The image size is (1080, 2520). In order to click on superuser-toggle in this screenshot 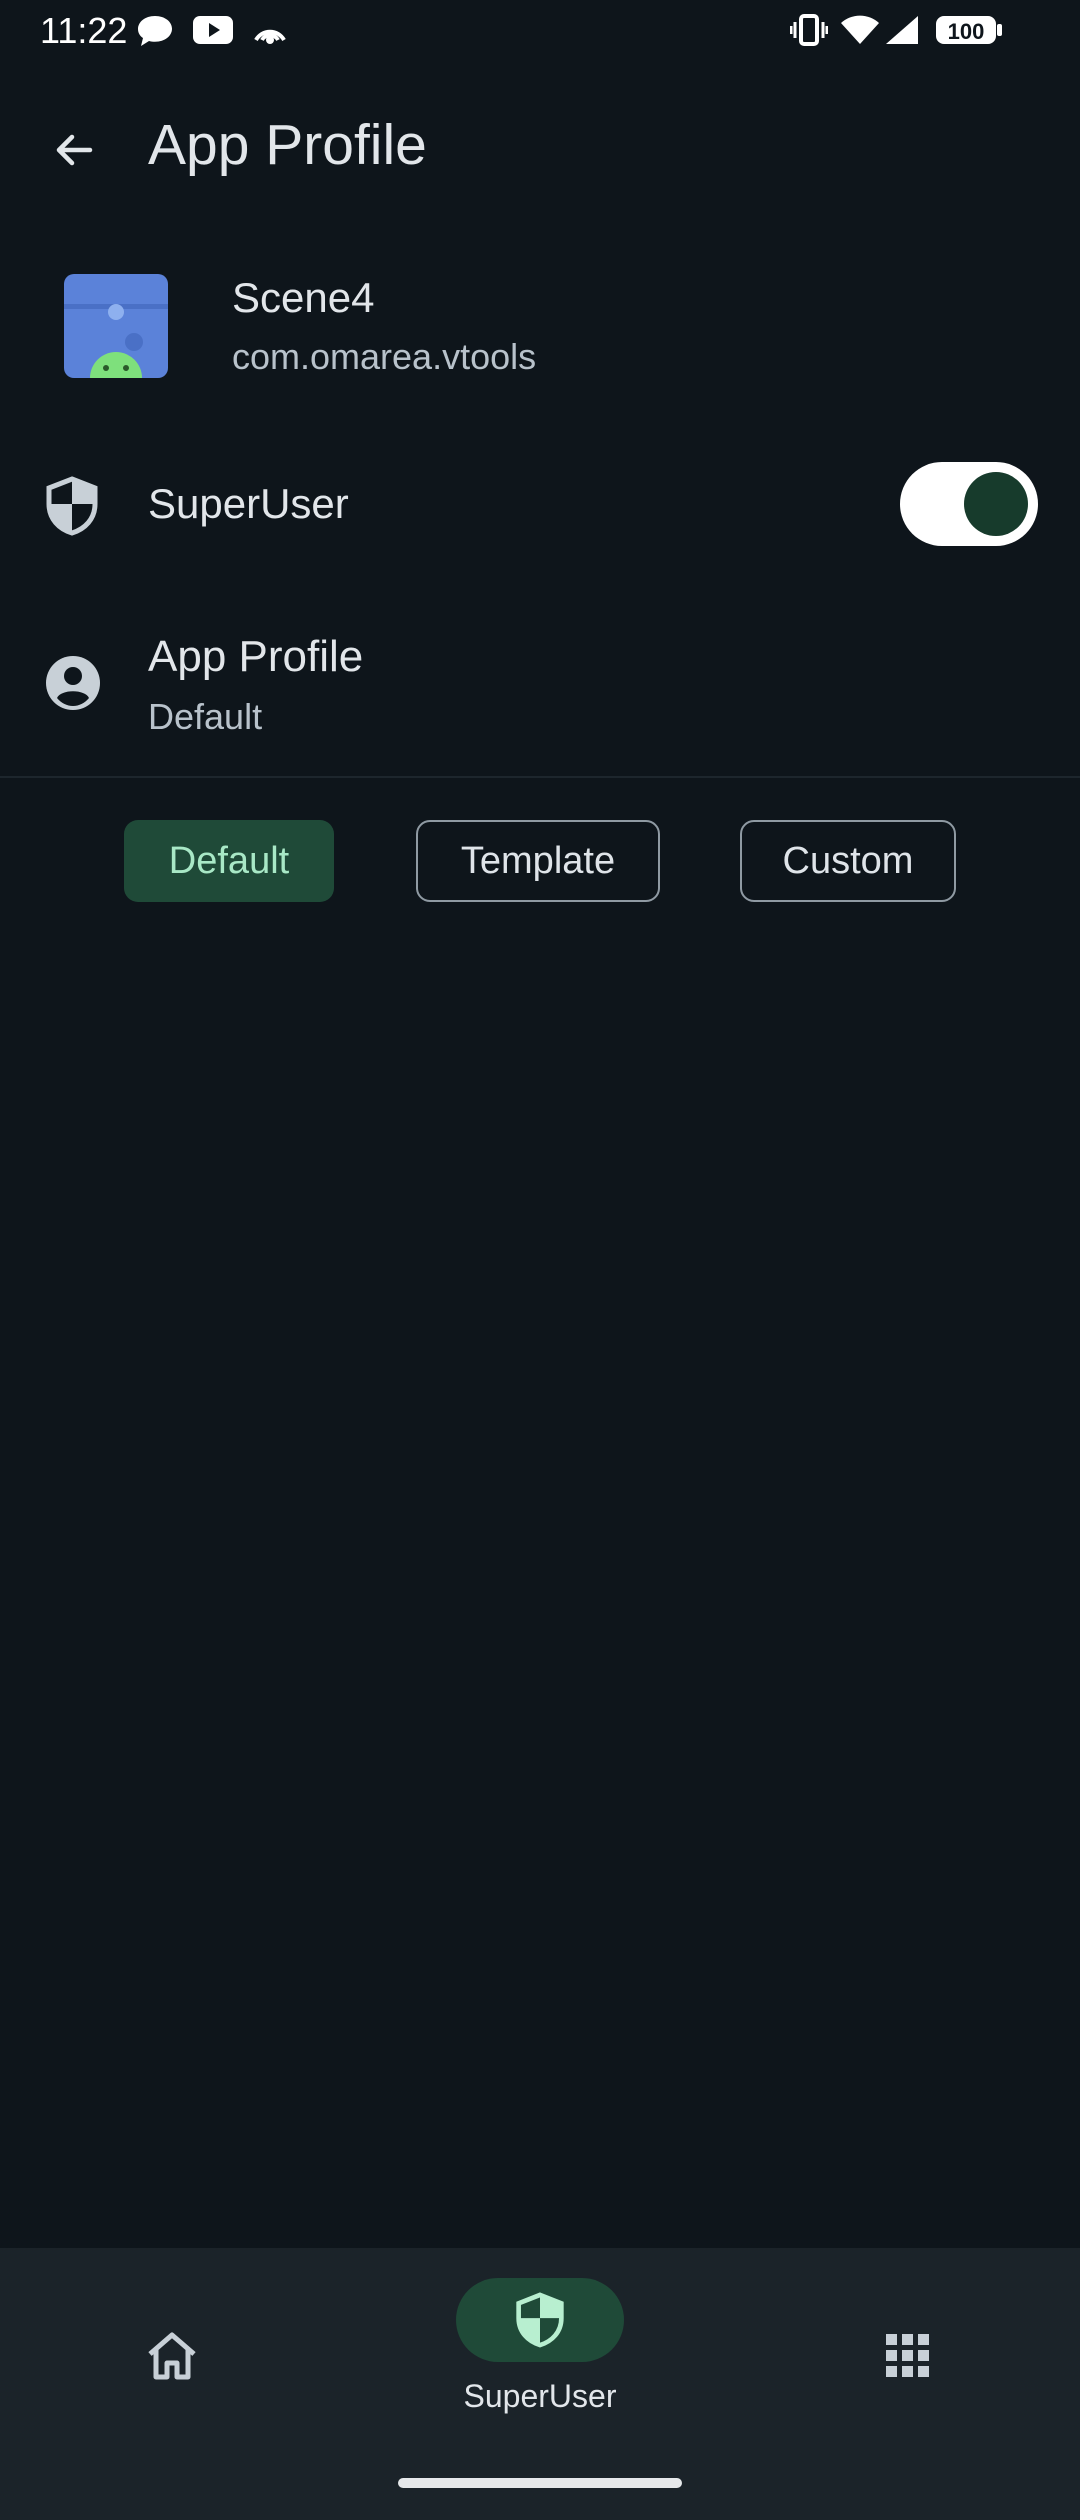, I will do `click(969, 504)`.